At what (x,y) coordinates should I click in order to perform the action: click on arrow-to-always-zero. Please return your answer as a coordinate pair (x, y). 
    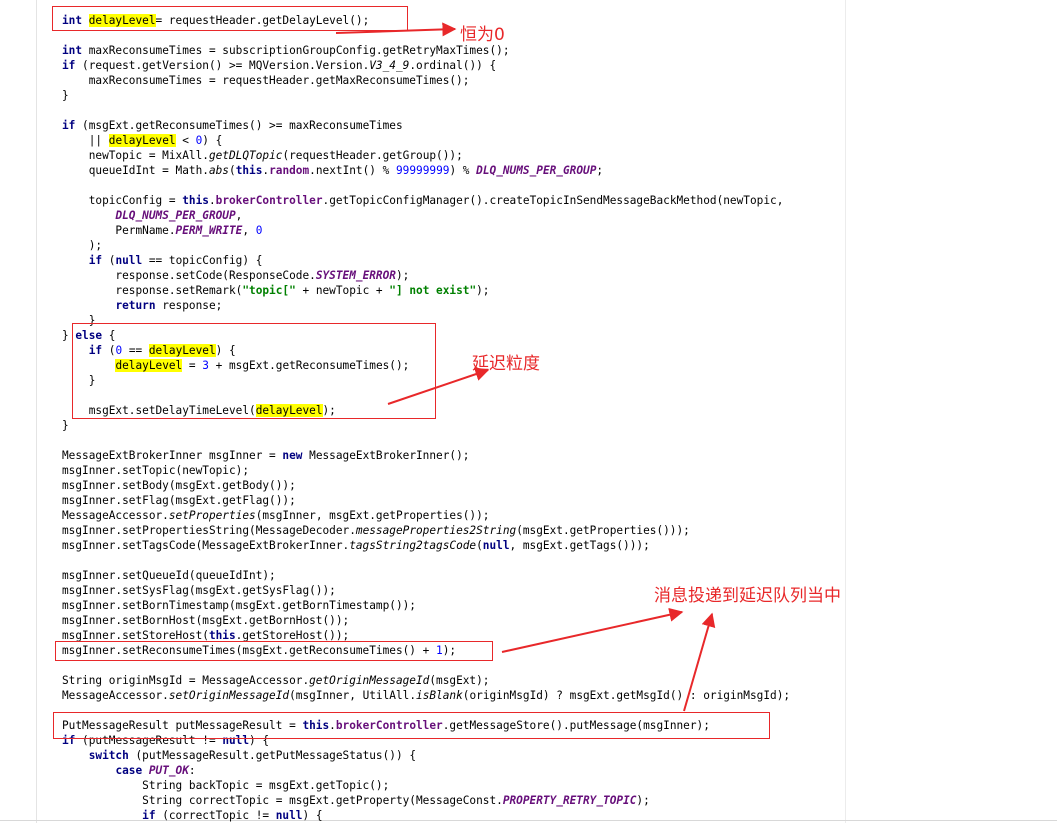
    Looking at the image, I should click on (396, 29).